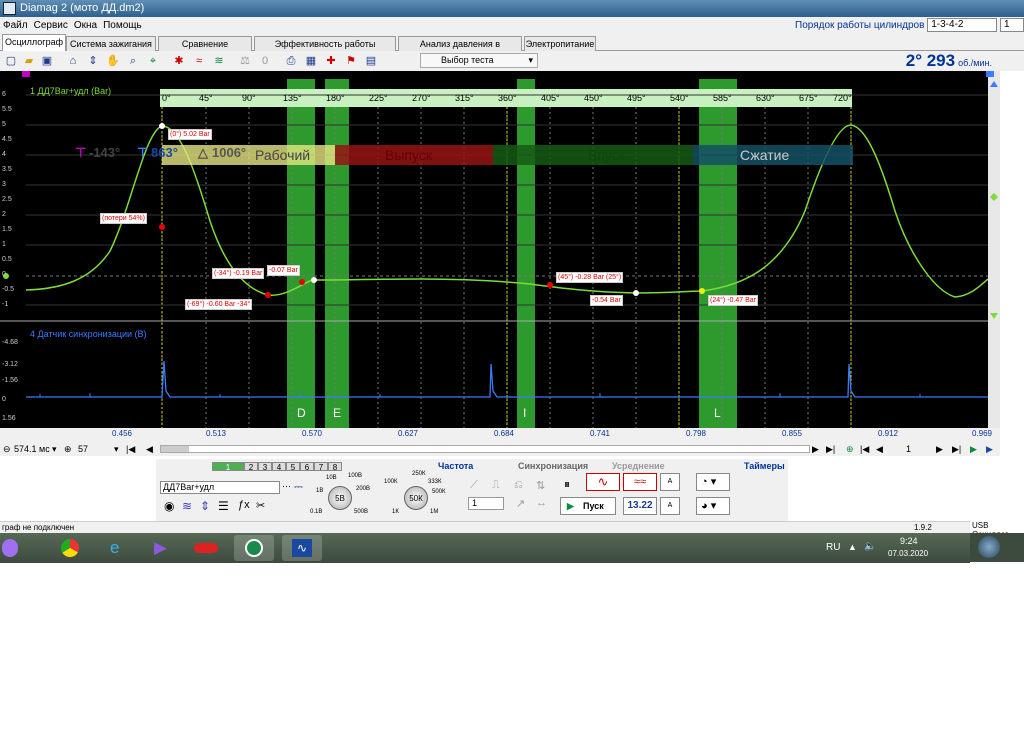 This screenshot has height=746, width=1024. What do you see at coordinates (670, 506) in the screenshot?
I see `auto2-button: A` at bounding box center [670, 506].